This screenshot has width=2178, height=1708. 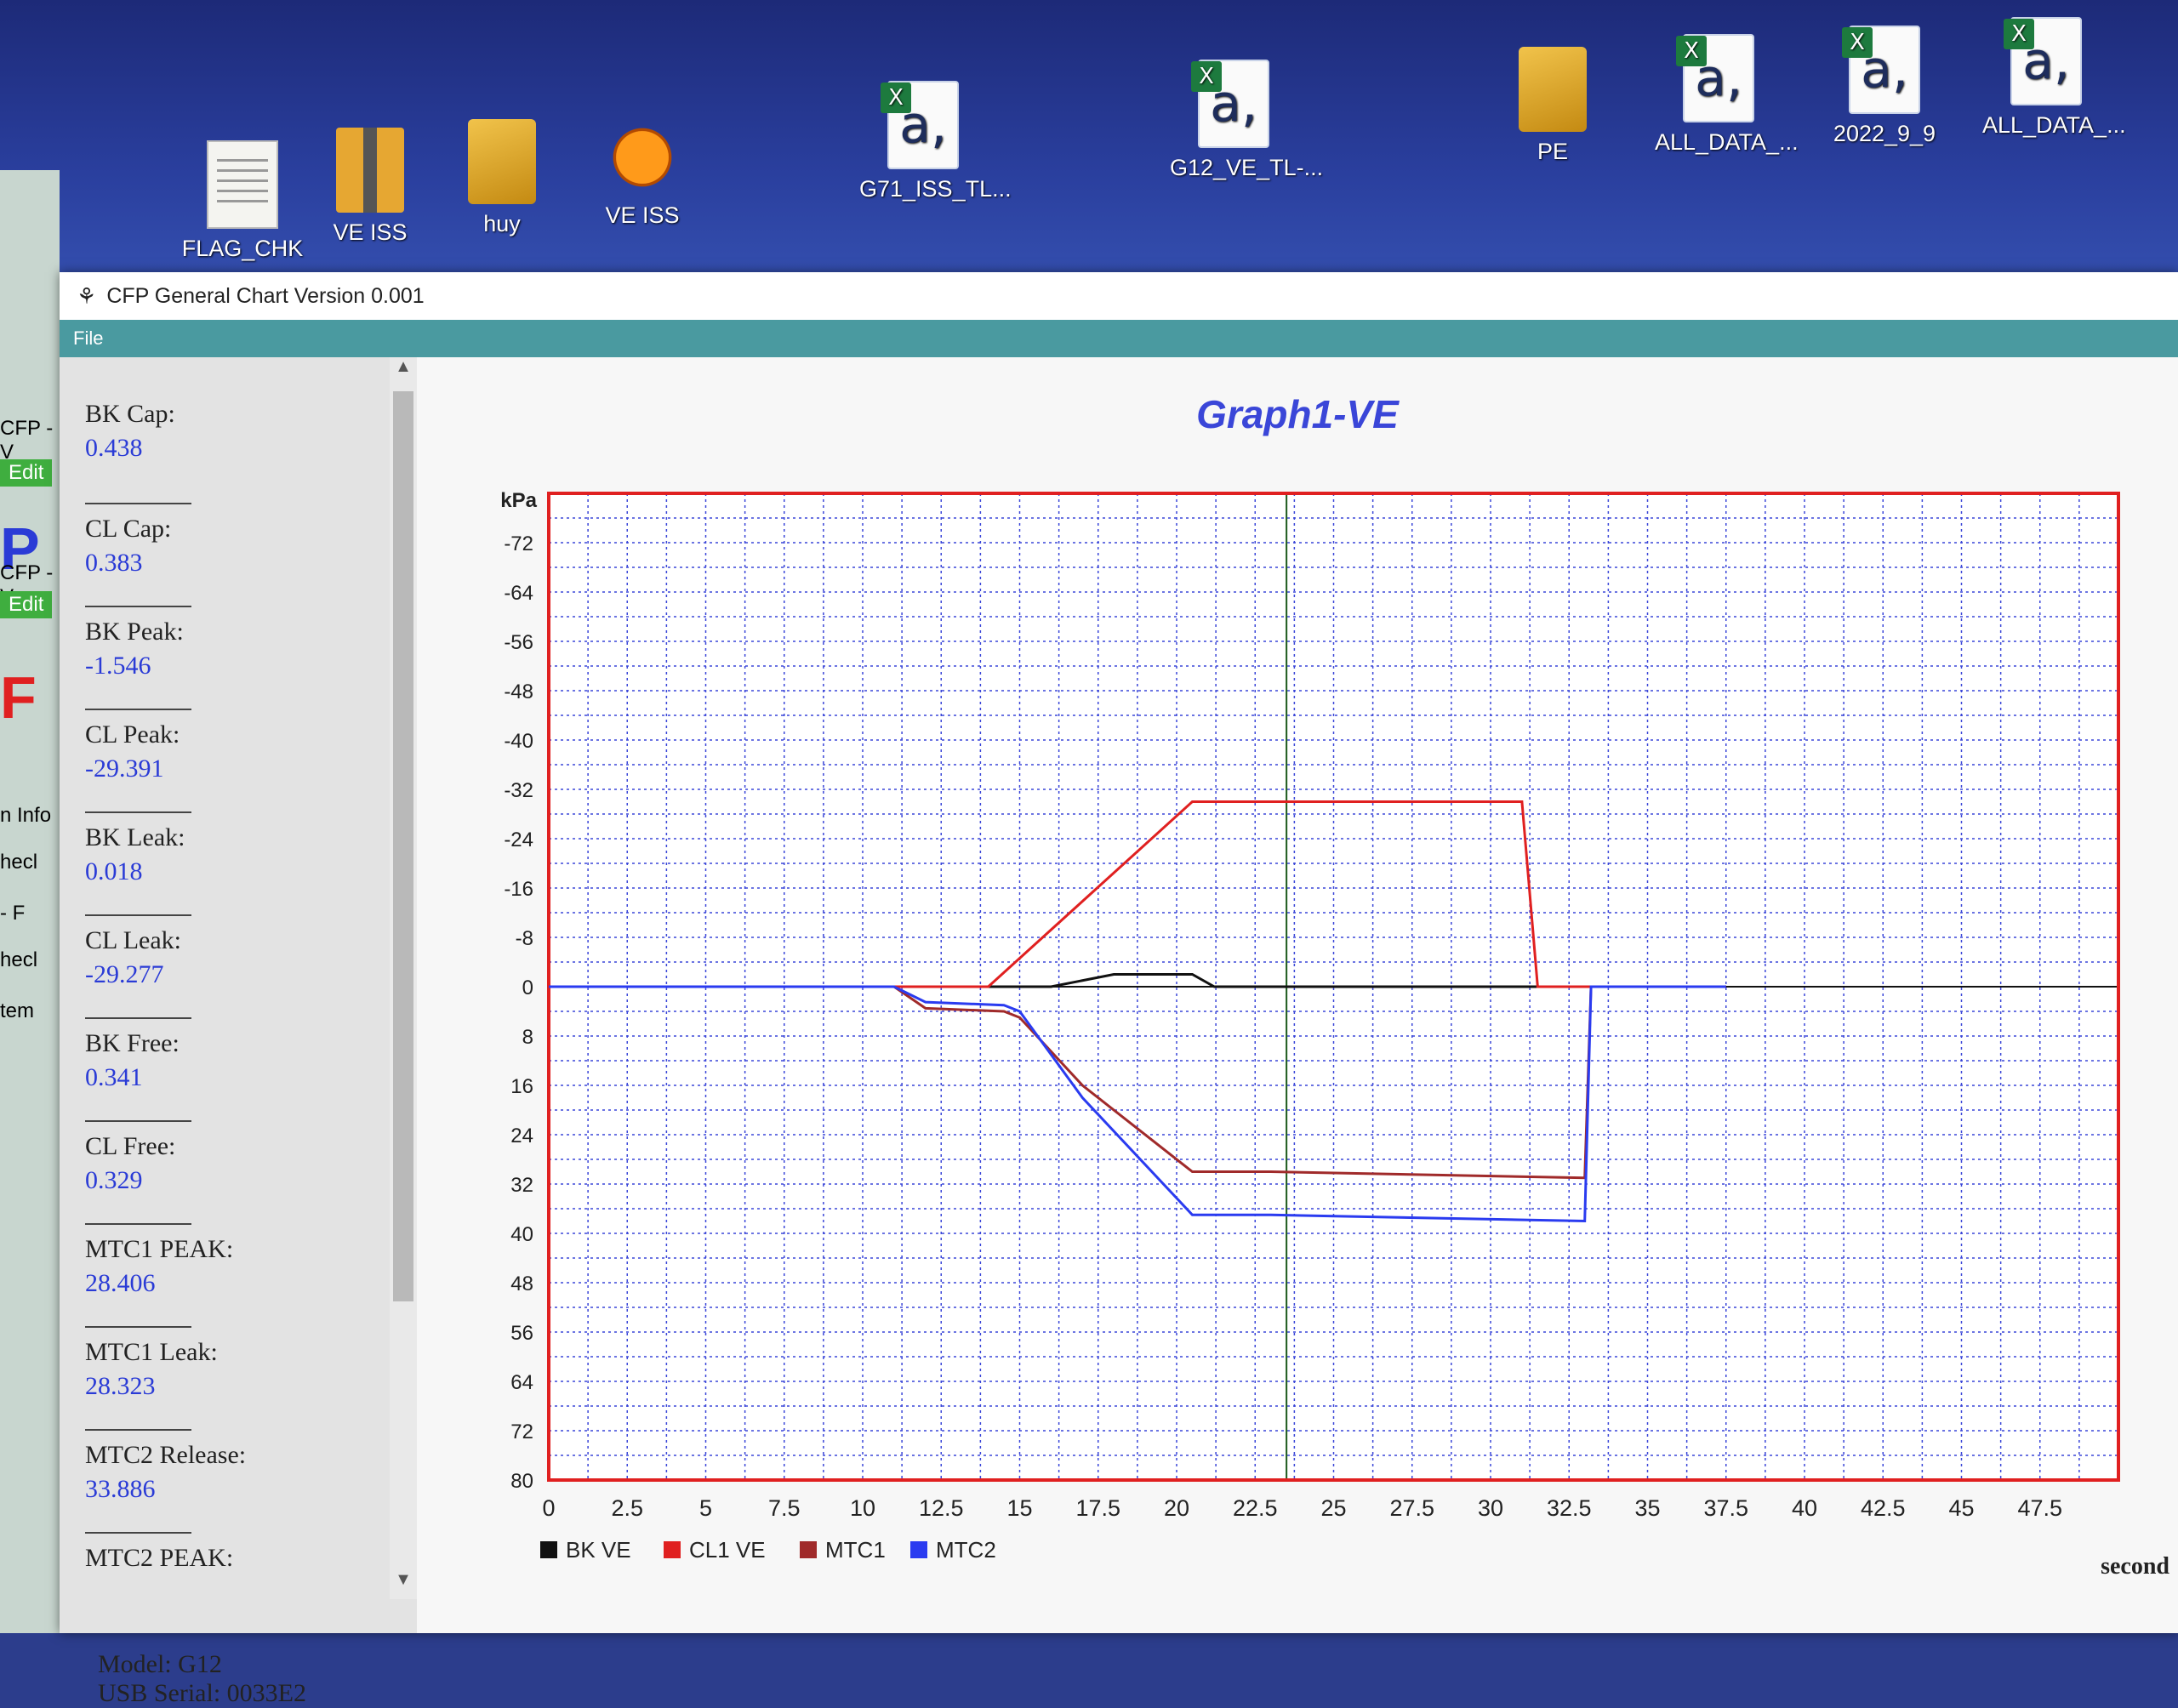 I want to click on stat-label: BK Free:, so click(x=132, y=1043).